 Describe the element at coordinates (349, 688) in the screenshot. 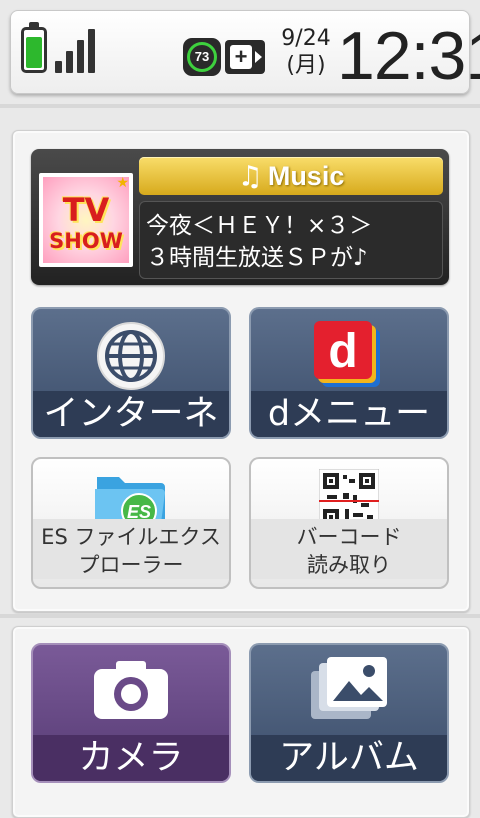

I see `photo-album-icon` at that location.